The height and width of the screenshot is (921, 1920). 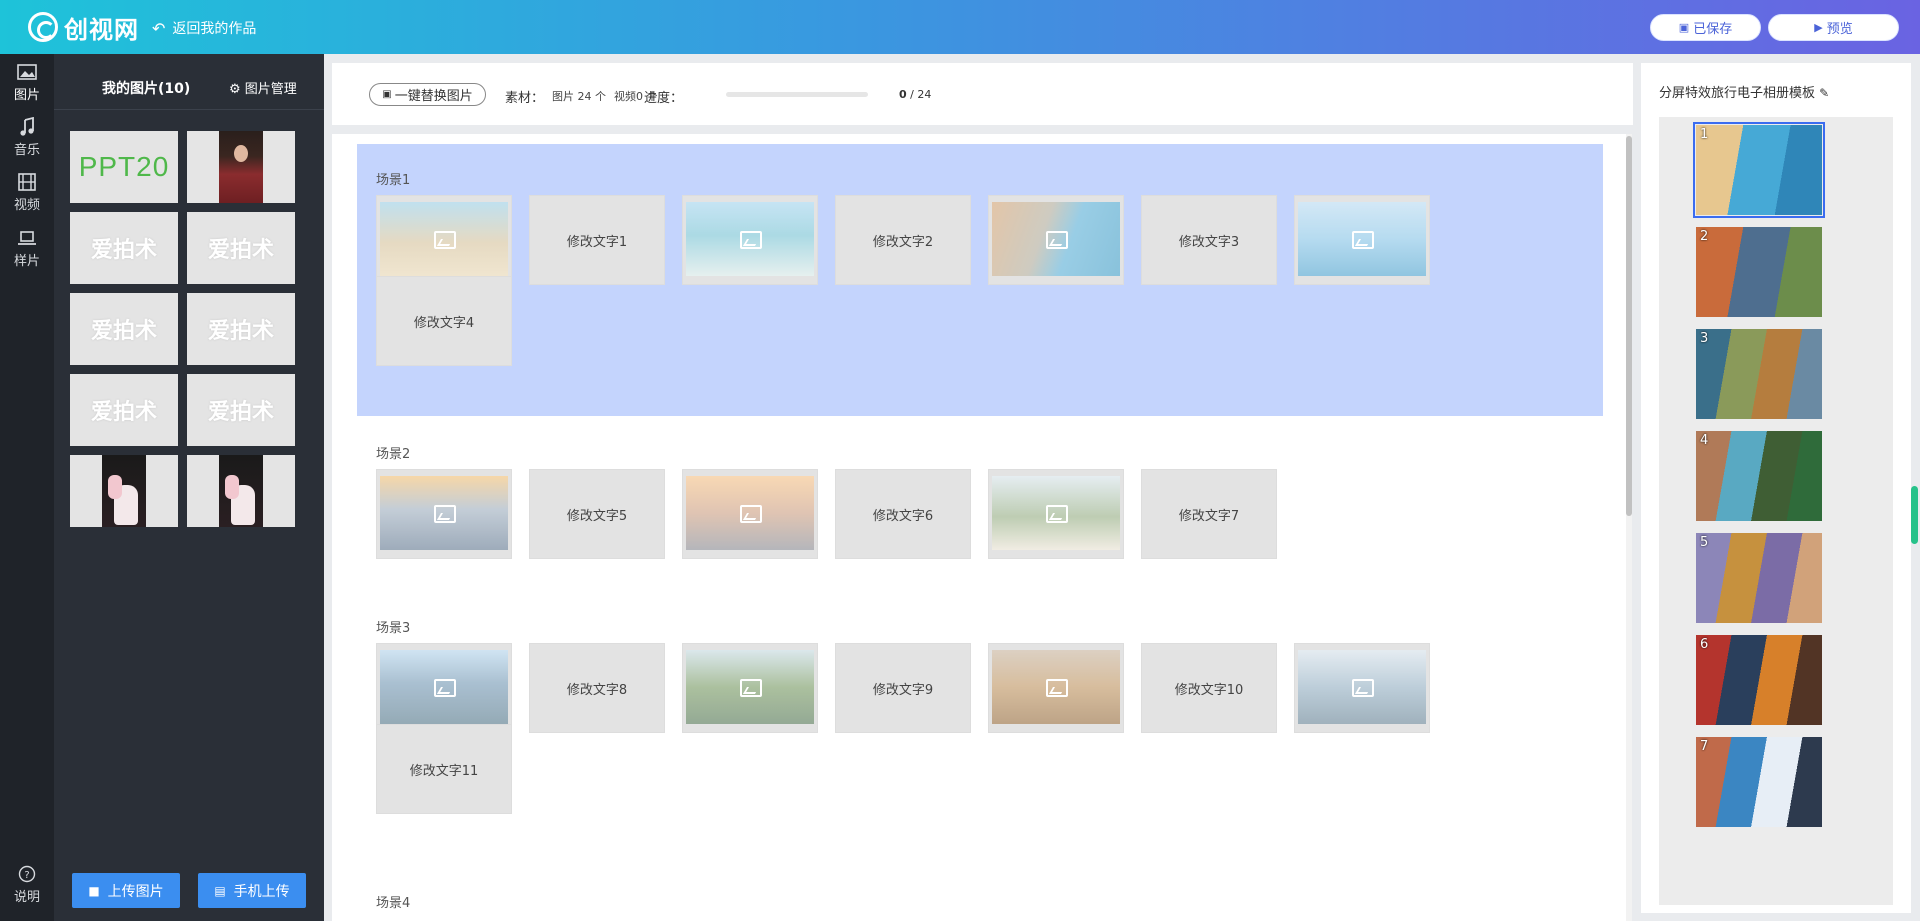 I want to click on mobile-upload-button: ▤ 手机上传, so click(x=252, y=890).